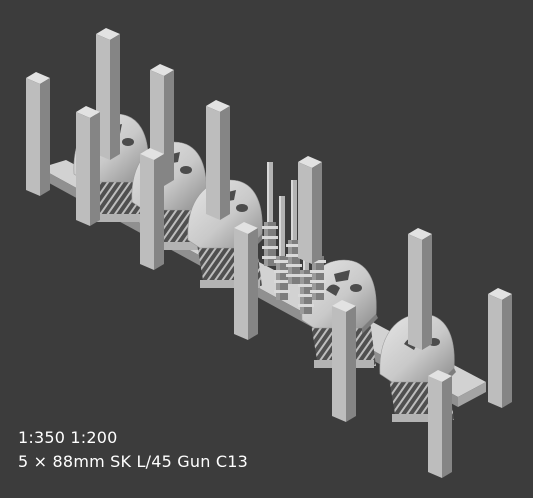 Image resolution: width=533 pixels, height=498 pixels. Describe the element at coordinates (270, 214) in the screenshot. I see `gun-barrel` at that location.